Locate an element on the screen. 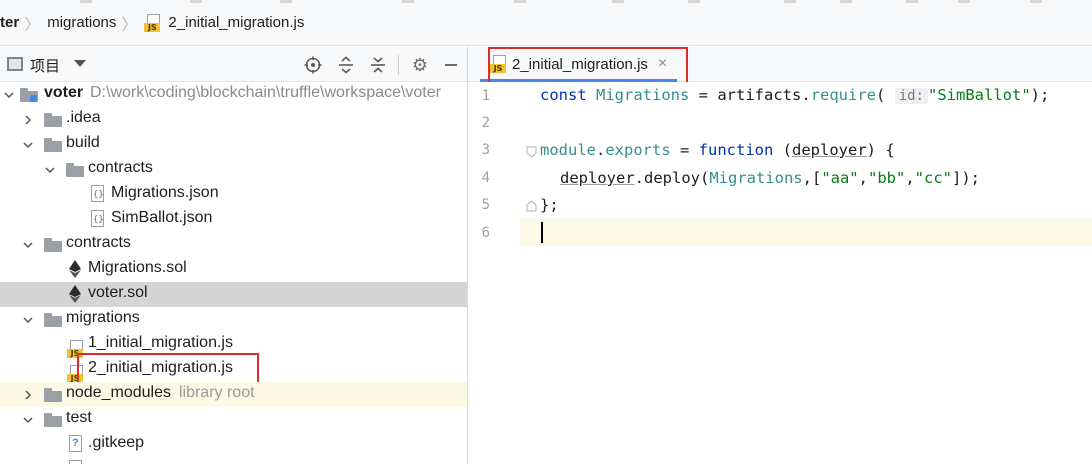 The image size is (1092, 464). project-view-icon is located at coordinates (15, 64).